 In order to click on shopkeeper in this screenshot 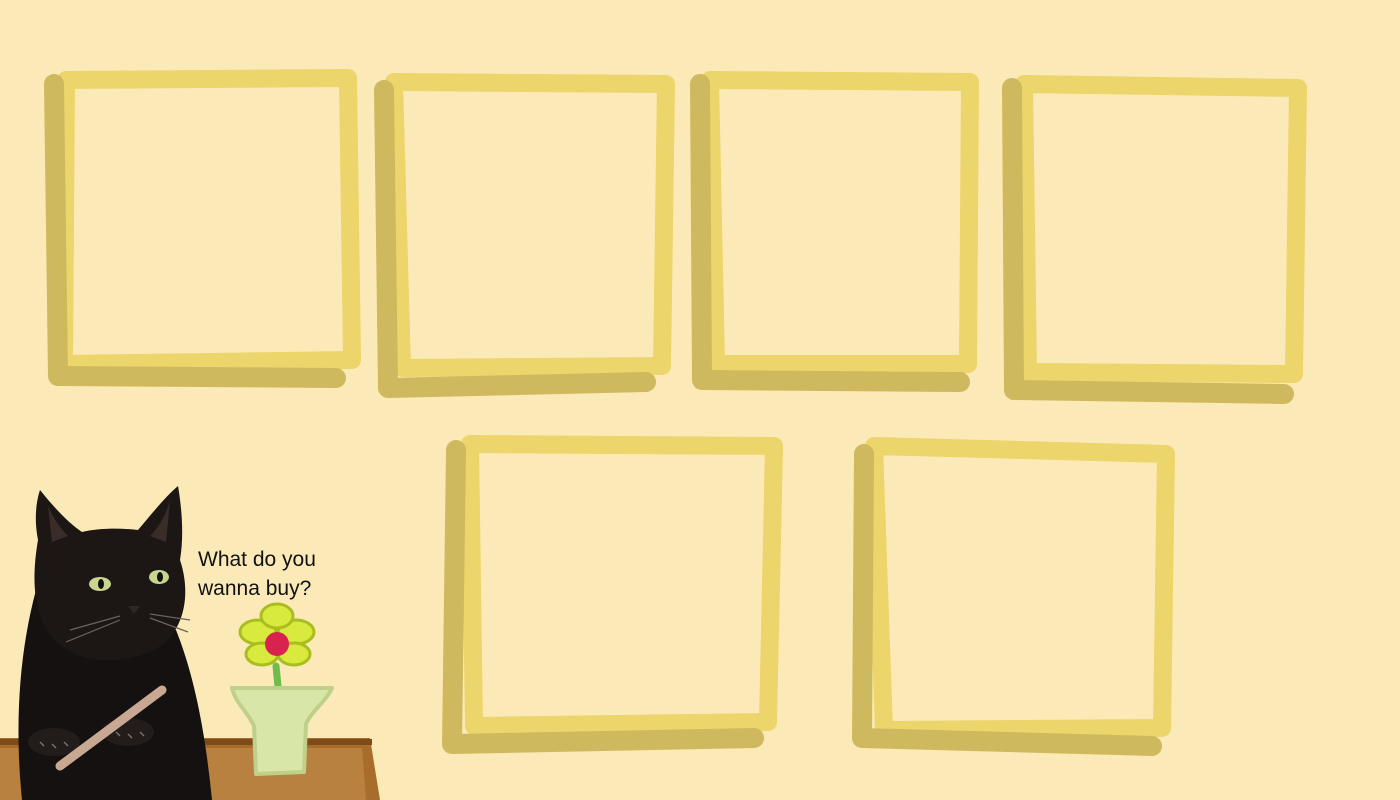, I will do `click(190, 643)`.